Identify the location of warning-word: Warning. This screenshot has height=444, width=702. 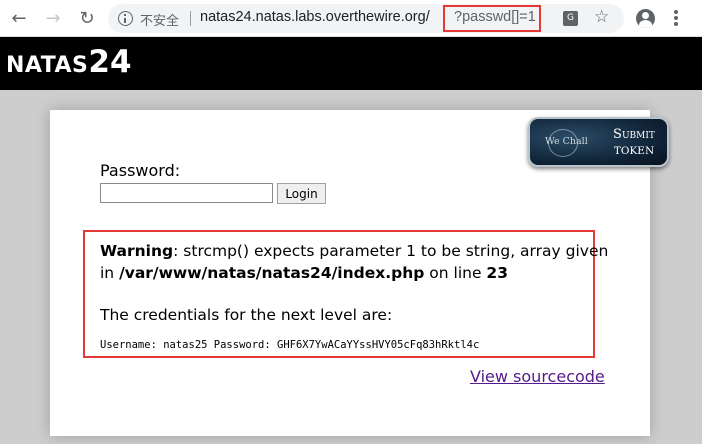
(137, 251).